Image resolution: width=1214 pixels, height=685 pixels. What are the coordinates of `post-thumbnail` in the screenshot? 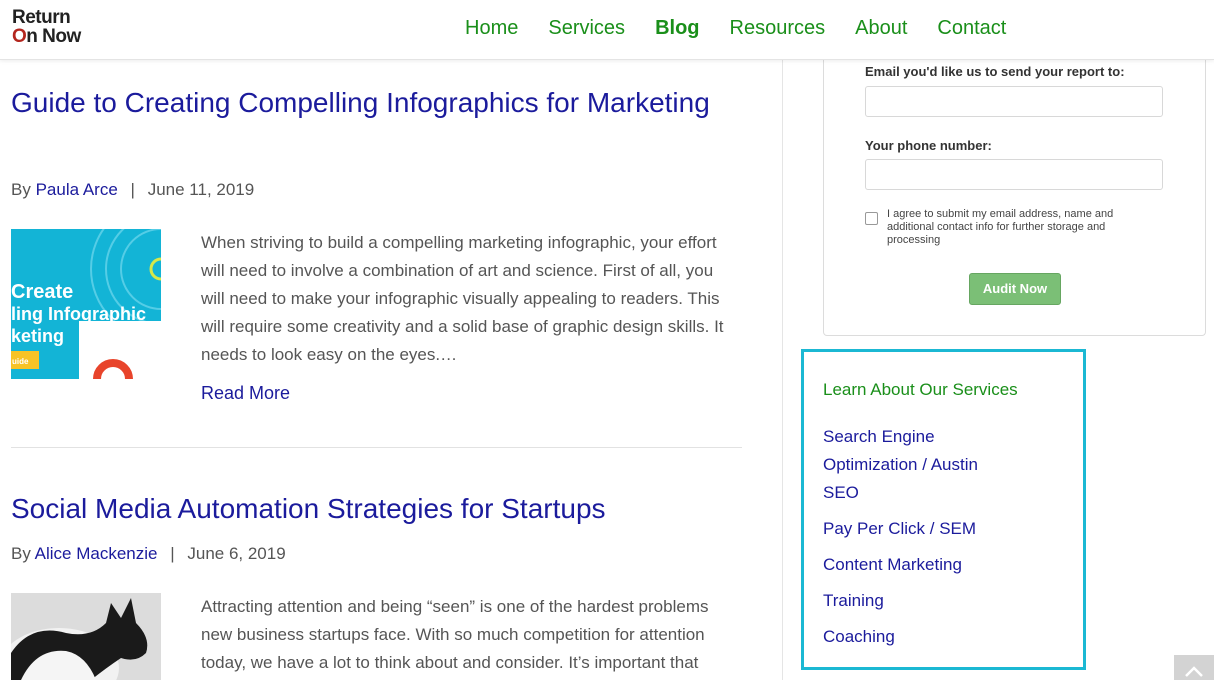 It's located at (86, 636).